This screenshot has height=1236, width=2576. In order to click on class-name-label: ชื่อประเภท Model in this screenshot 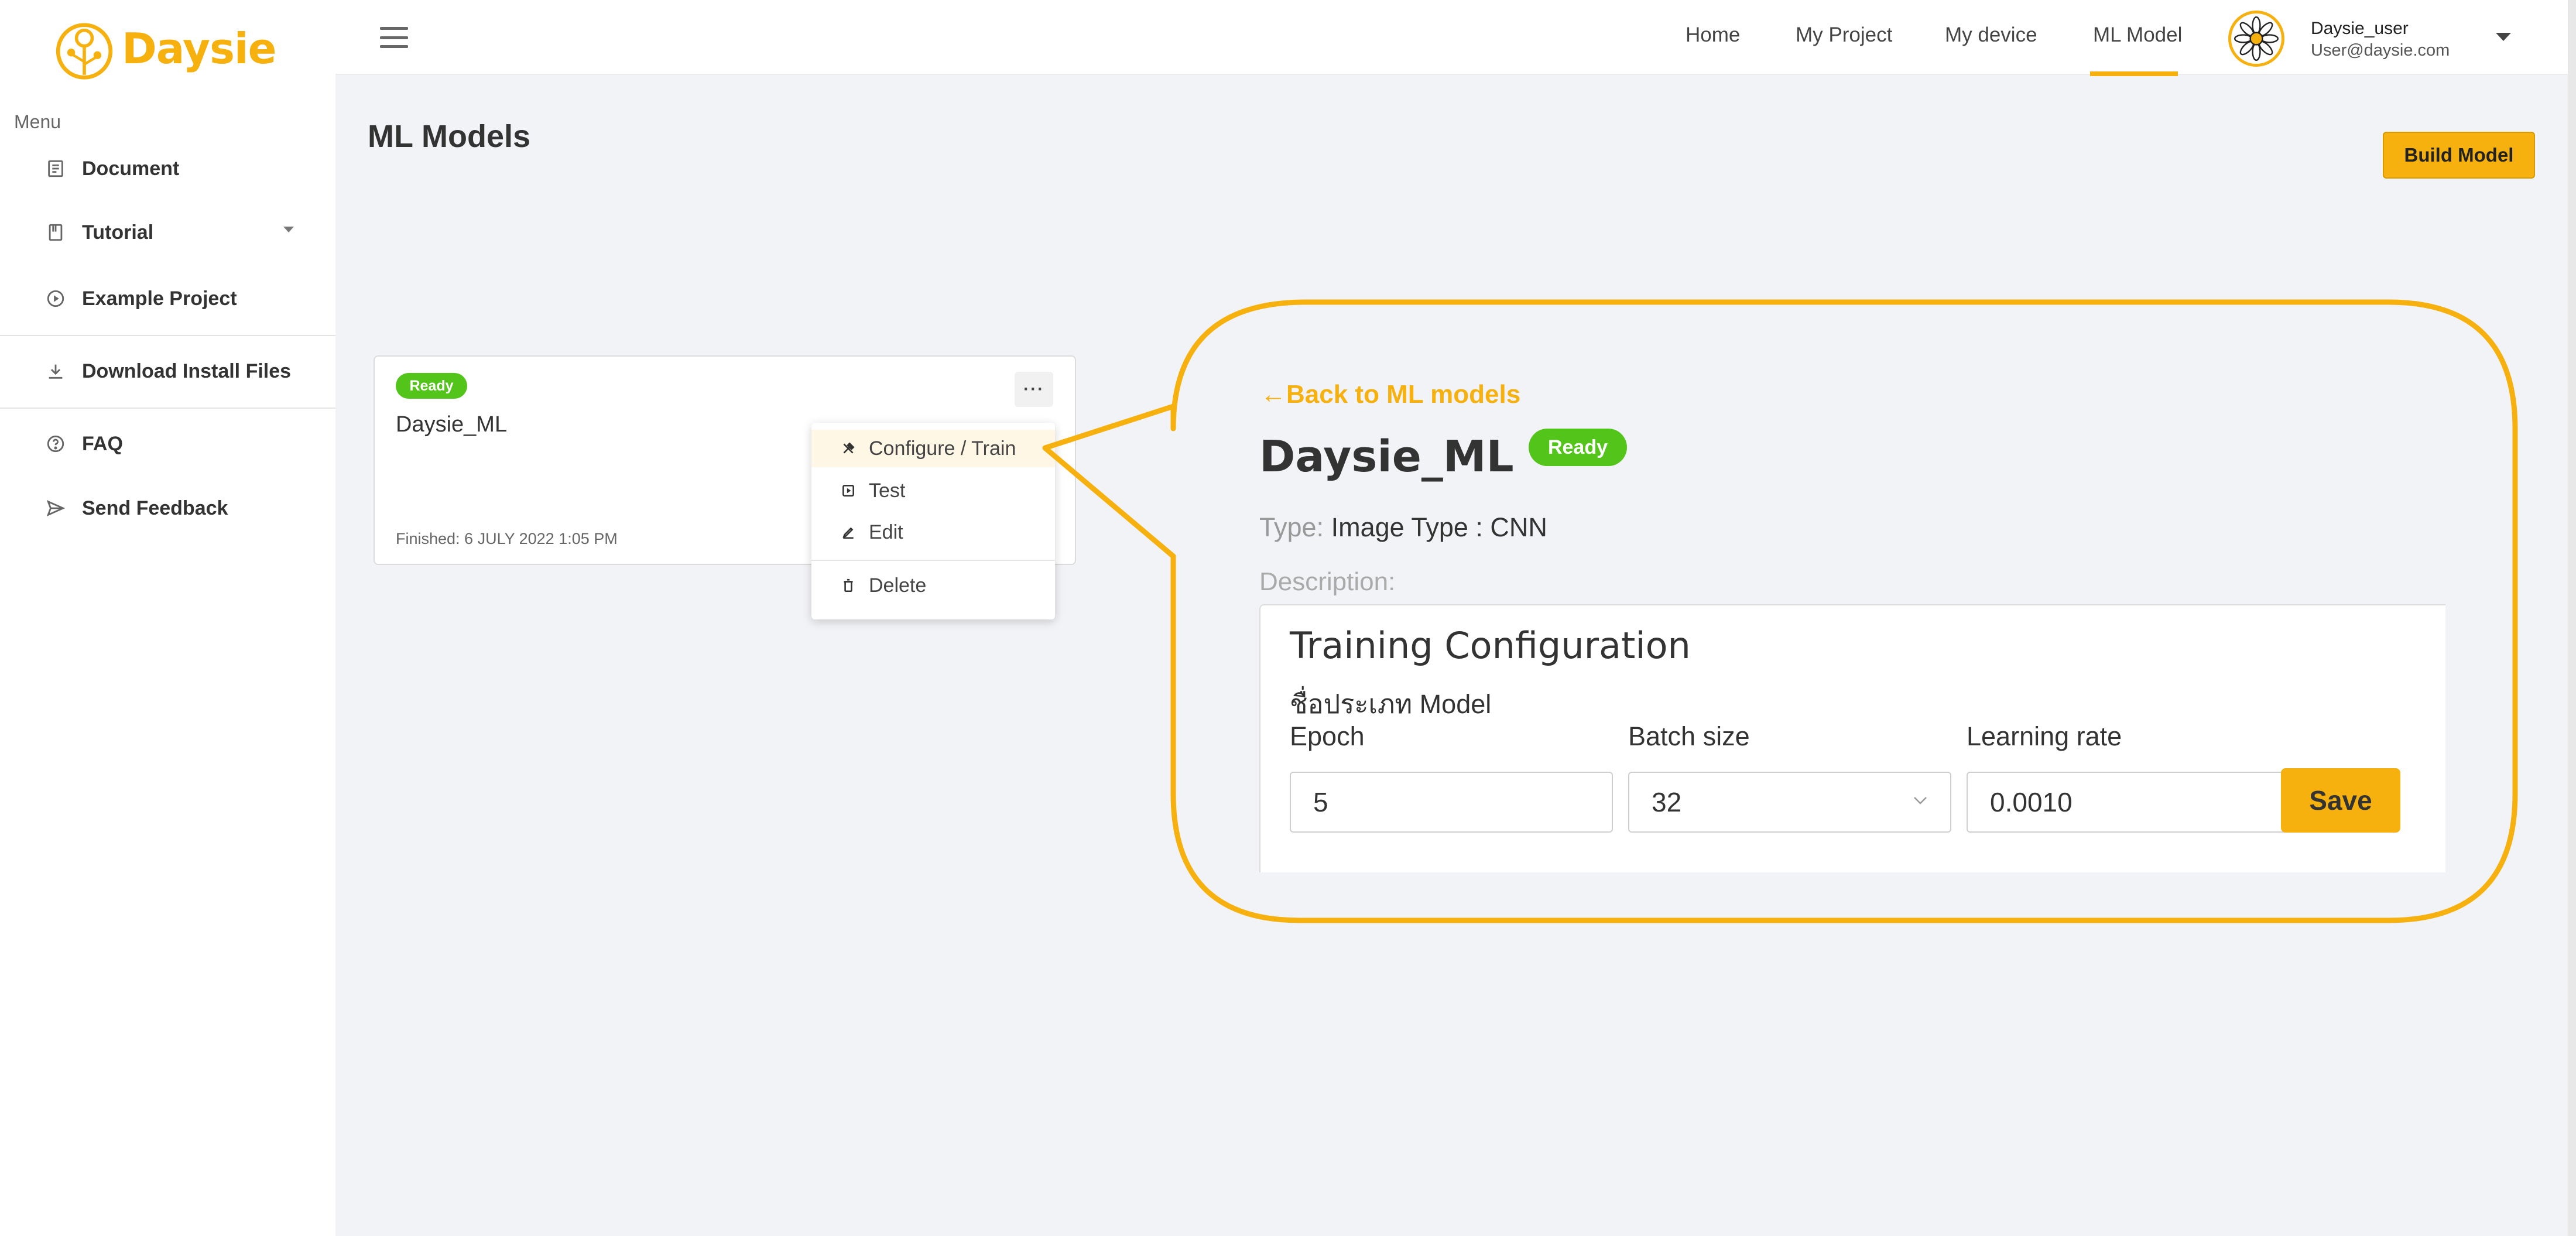, I will do `click(1391, 704)`.